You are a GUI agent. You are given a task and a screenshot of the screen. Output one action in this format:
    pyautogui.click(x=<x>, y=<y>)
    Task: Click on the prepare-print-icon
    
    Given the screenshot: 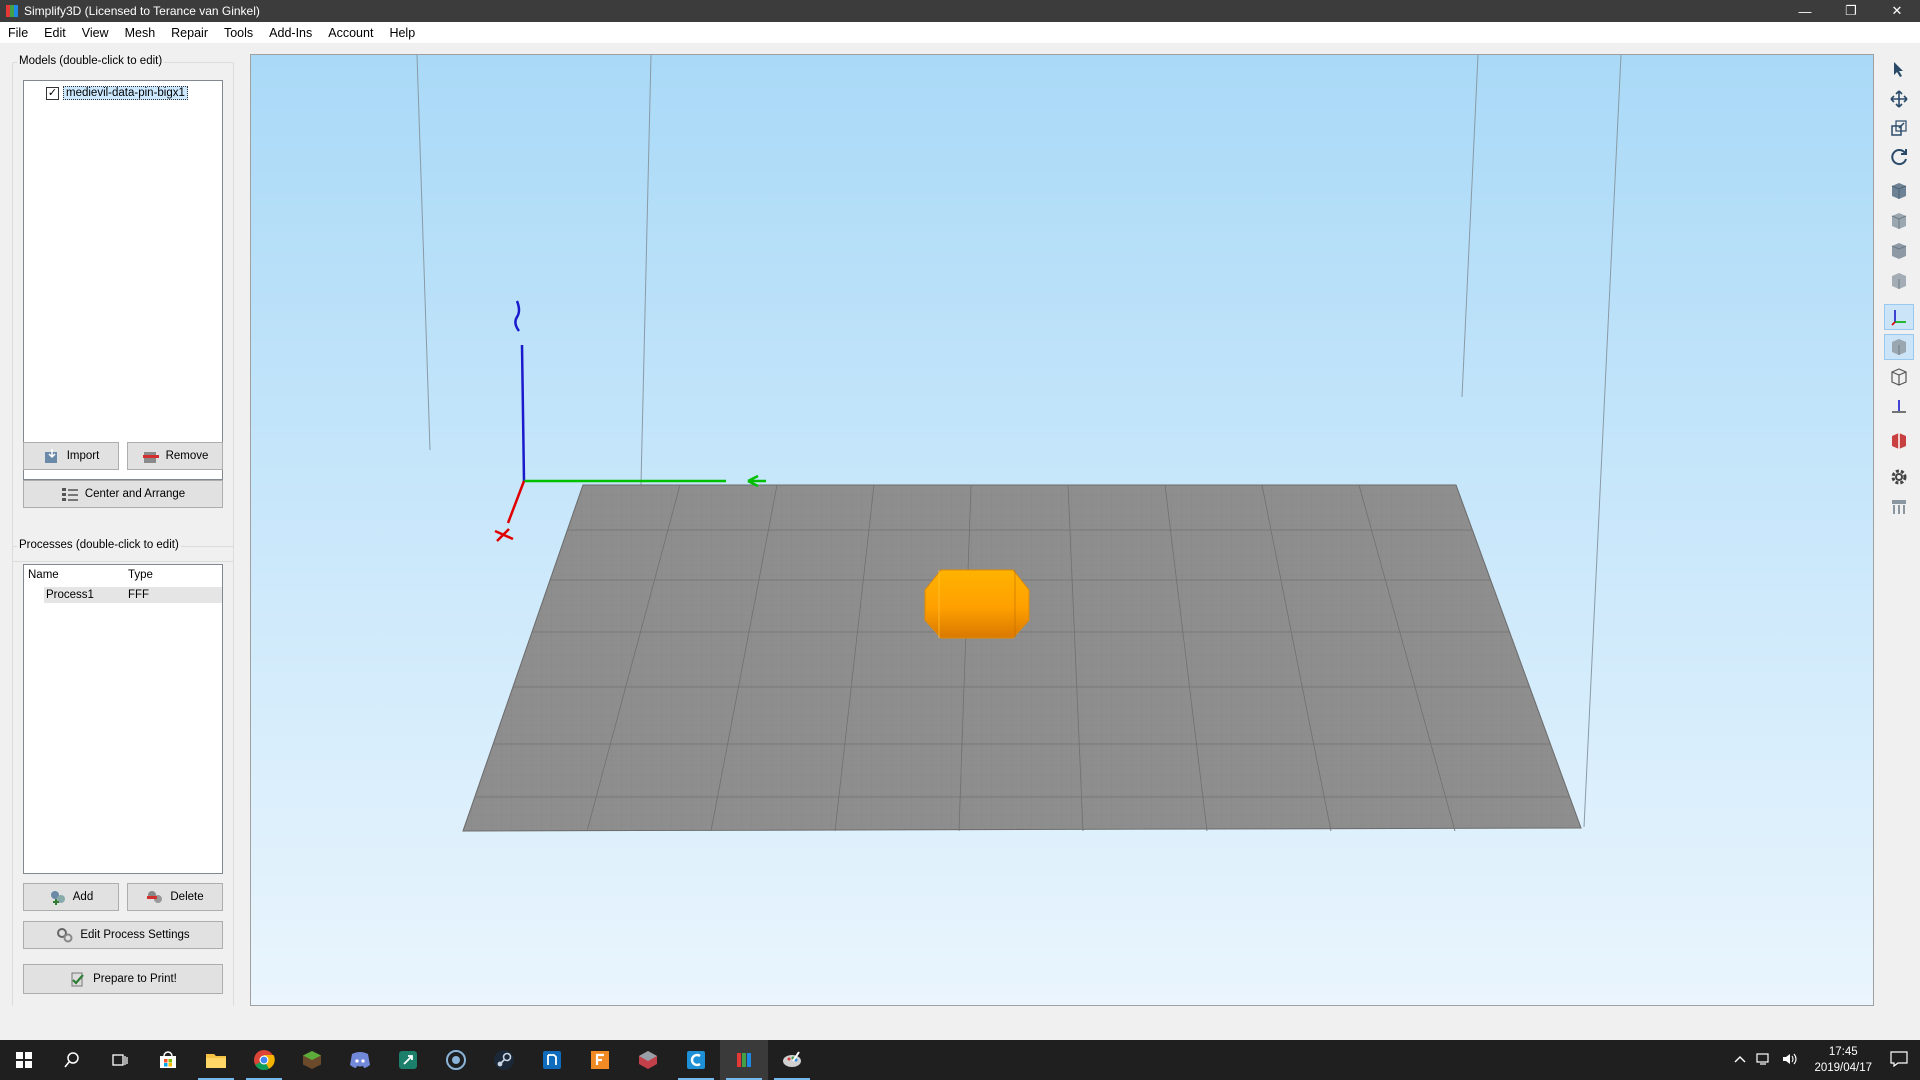 What is the action you would take?
    pyautogui.click(x=77, y=979)
    